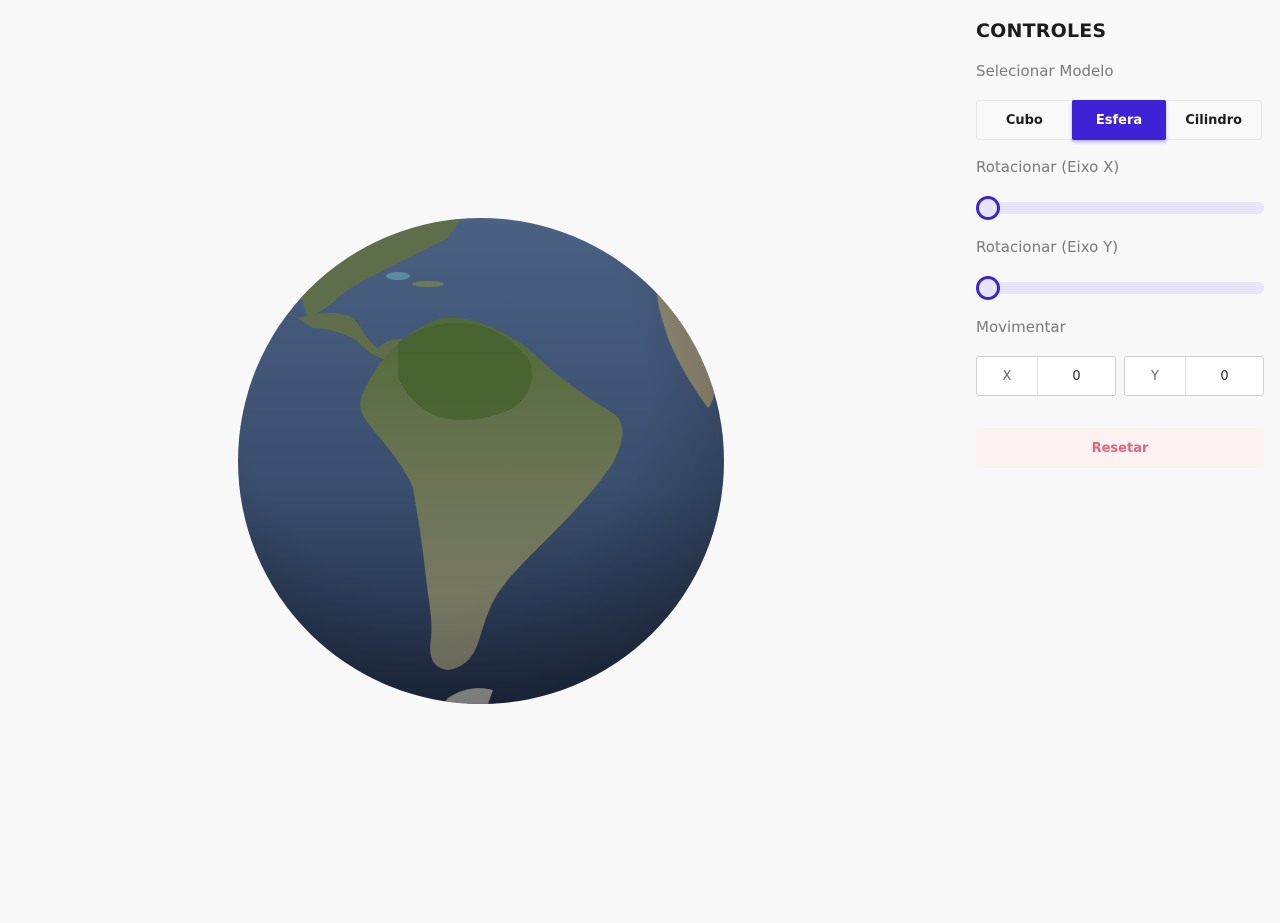 The width and height of the screenshot is (1280, 923). What do you see at coordinates (1024, 120) in the screenshot?
I see `model-cubo-button: Cubo` at bounding box center [1024, 120].